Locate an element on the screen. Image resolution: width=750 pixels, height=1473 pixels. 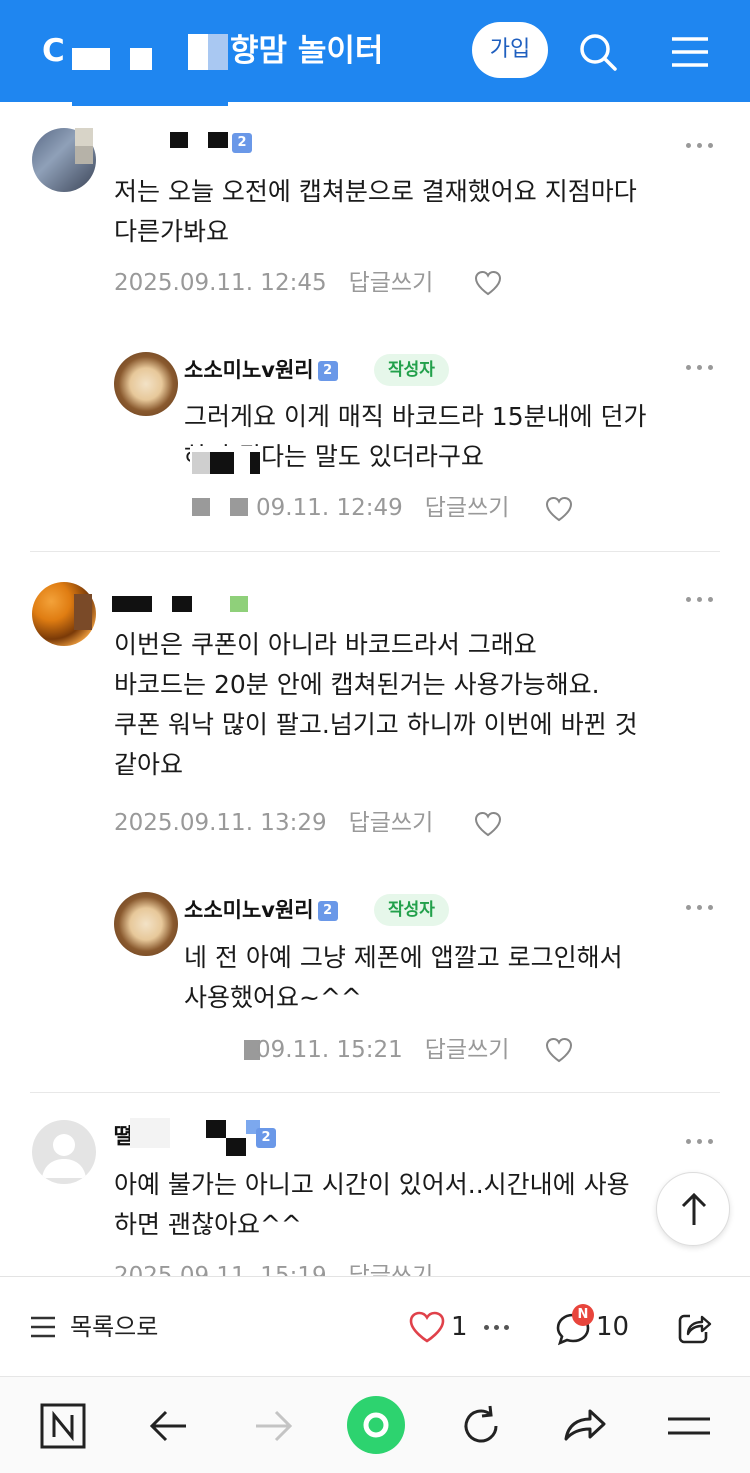
comment-text: 네 전 아예 그냥 제폰에 앱깔고 로그인해서 사용했어요~^^ is located at coordinates (403, 977).